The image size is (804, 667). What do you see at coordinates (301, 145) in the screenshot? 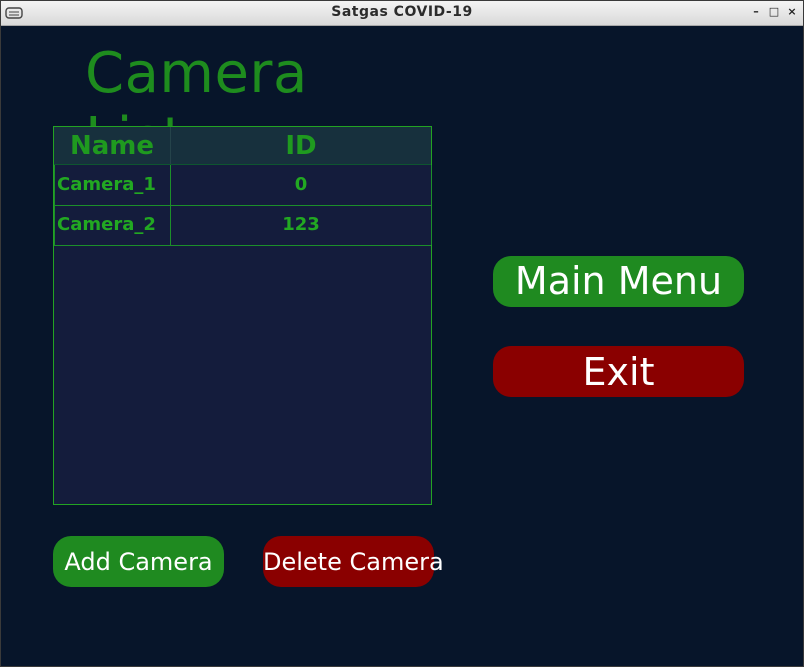
I see `column-header-id: ID` at bounding box center [301, 145].